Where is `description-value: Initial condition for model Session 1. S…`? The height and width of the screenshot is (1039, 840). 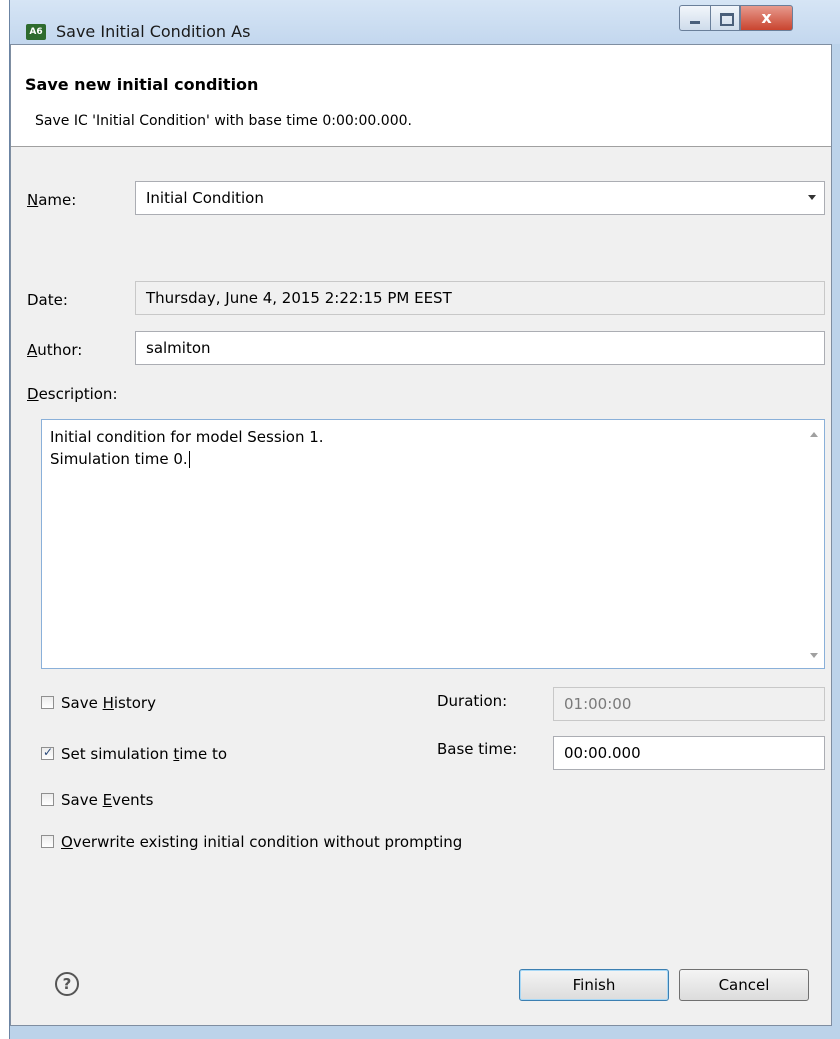 description-value: Initial condition for model Session 1. S… is located at coordinates (187, 448).